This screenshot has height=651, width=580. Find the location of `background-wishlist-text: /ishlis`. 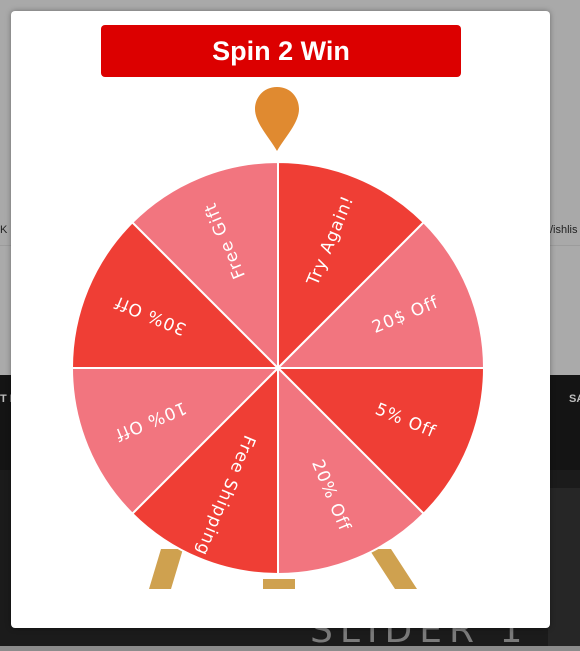

background-wishlist-text: /ishlis is located at coordinates (564, 230).